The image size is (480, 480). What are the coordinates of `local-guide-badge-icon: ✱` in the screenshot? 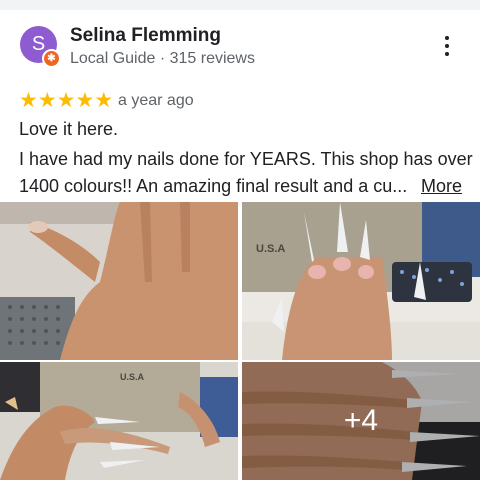 It's located at (51, 58).